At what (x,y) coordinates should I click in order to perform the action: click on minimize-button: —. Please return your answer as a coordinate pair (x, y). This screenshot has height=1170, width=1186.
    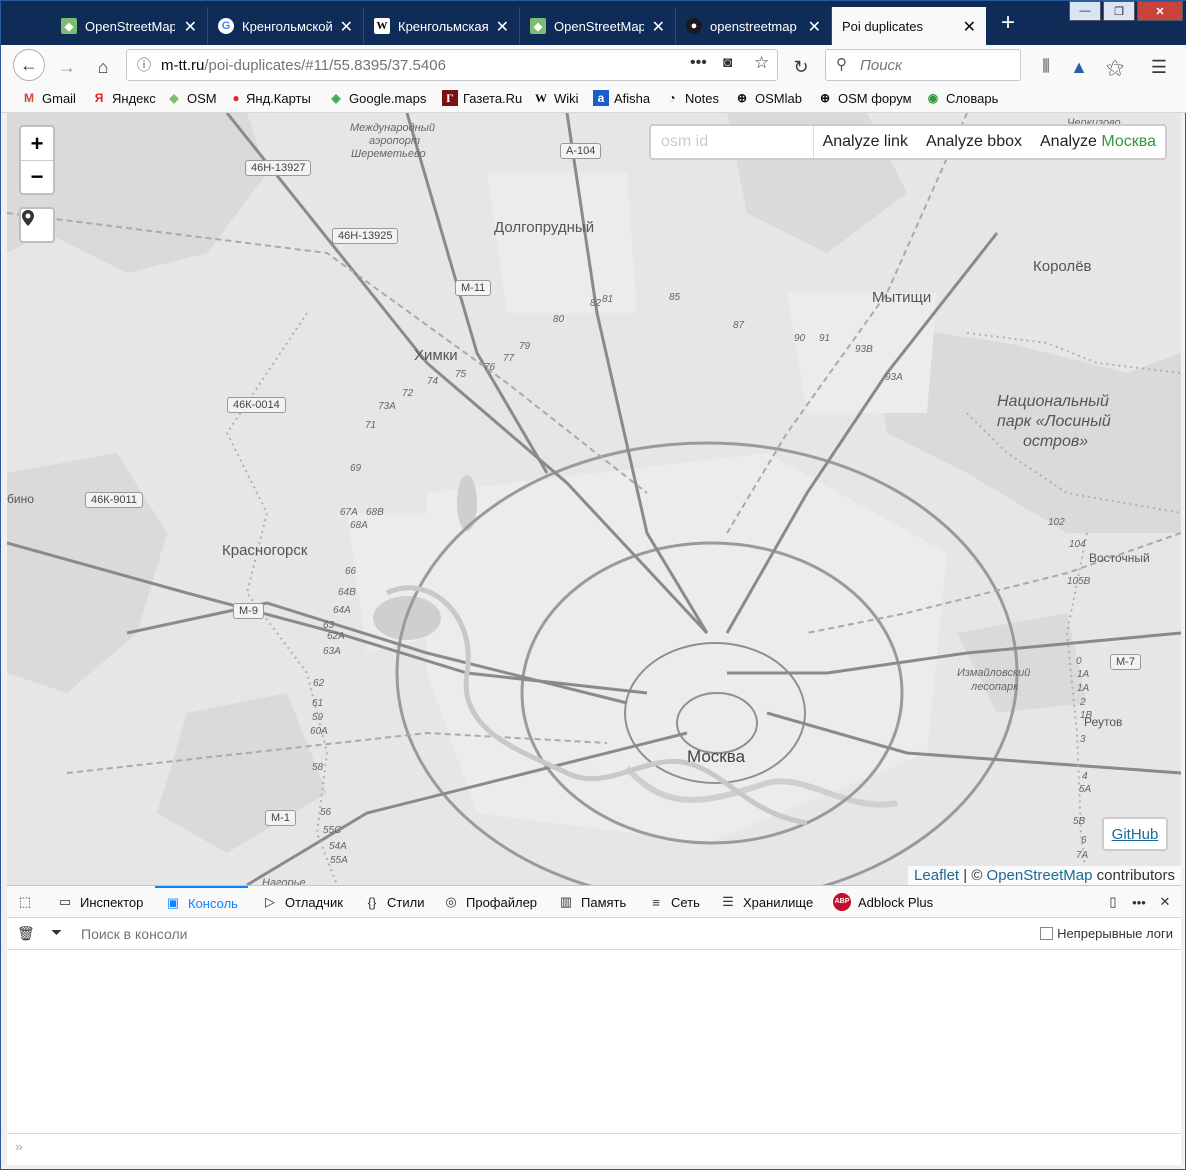
    Looking at the image, I should click on (1085, 11).